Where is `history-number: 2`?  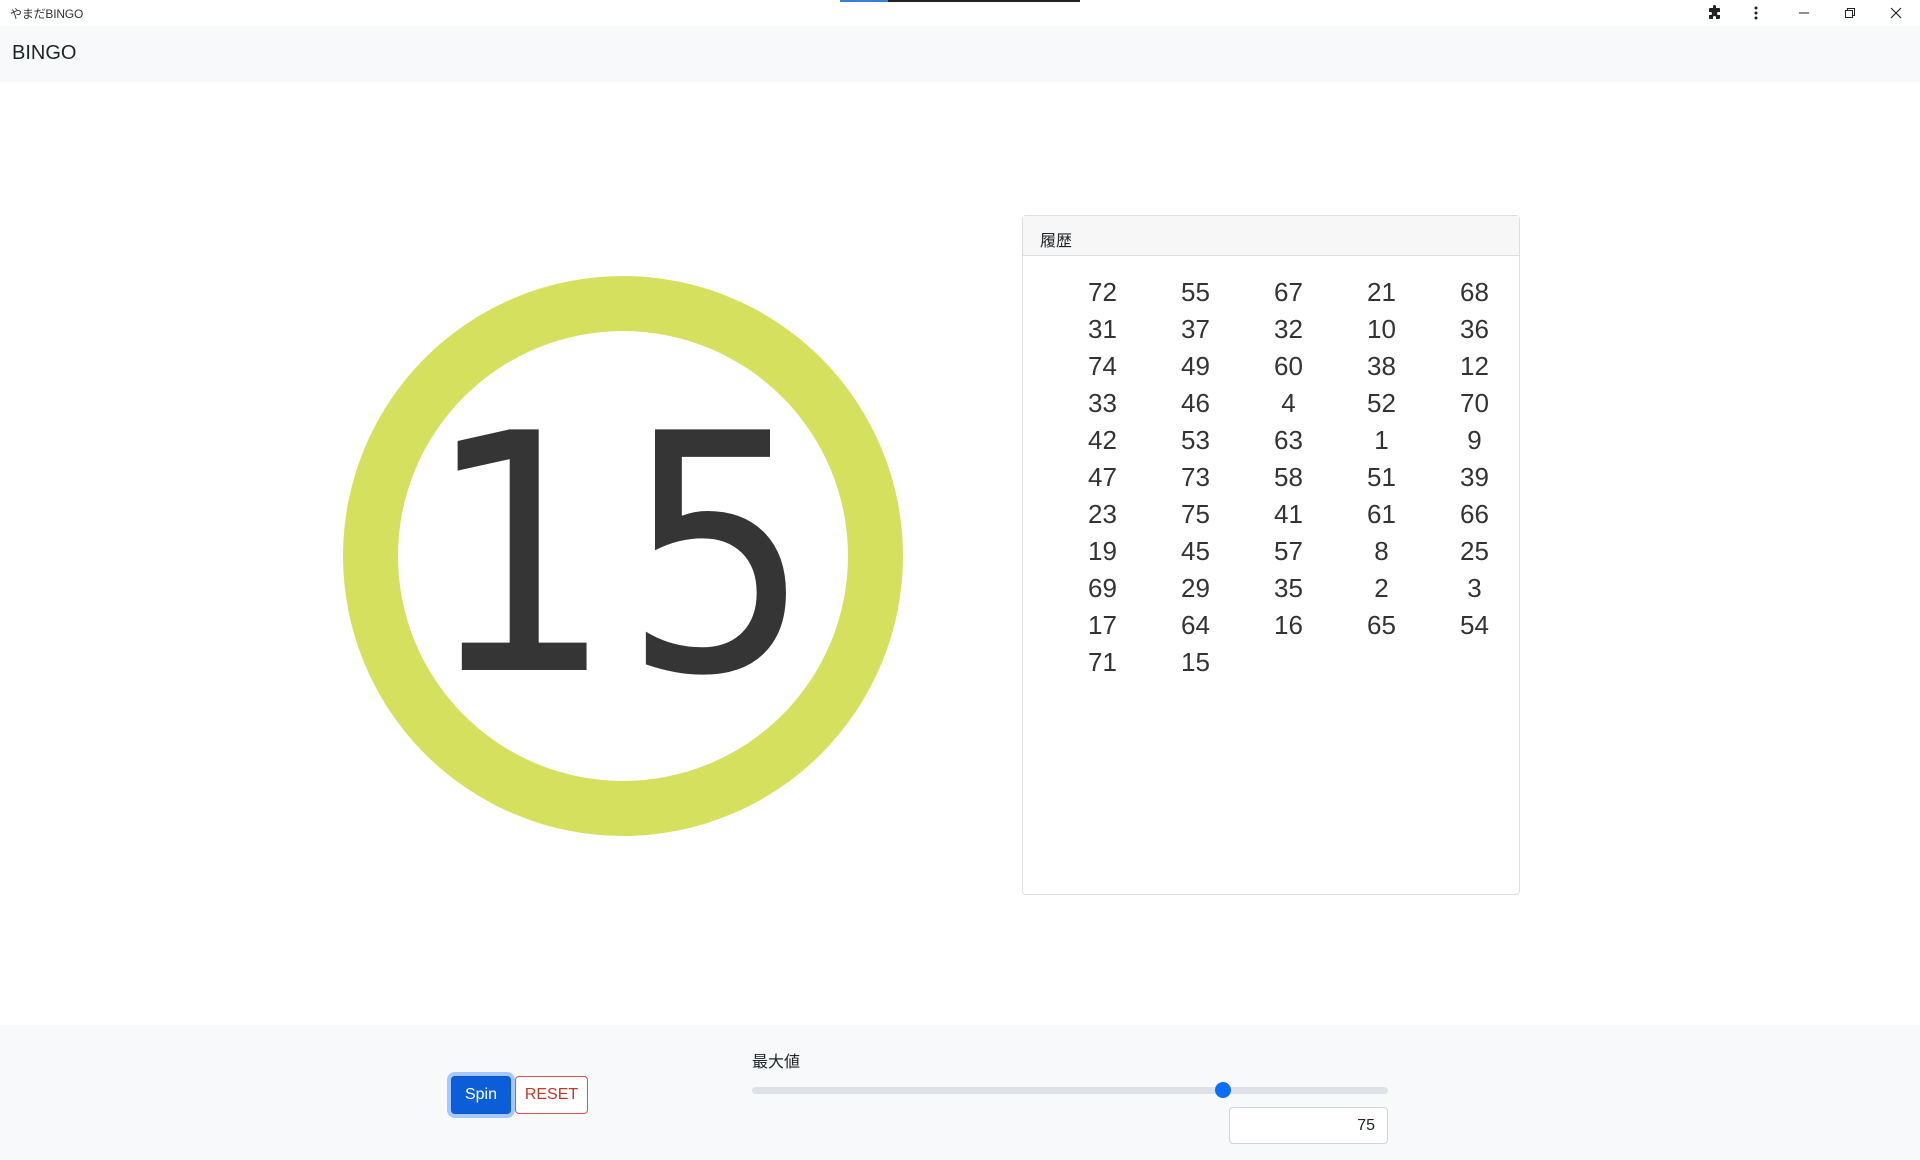
history-number: 2 is located at coordinates (1381, 588).